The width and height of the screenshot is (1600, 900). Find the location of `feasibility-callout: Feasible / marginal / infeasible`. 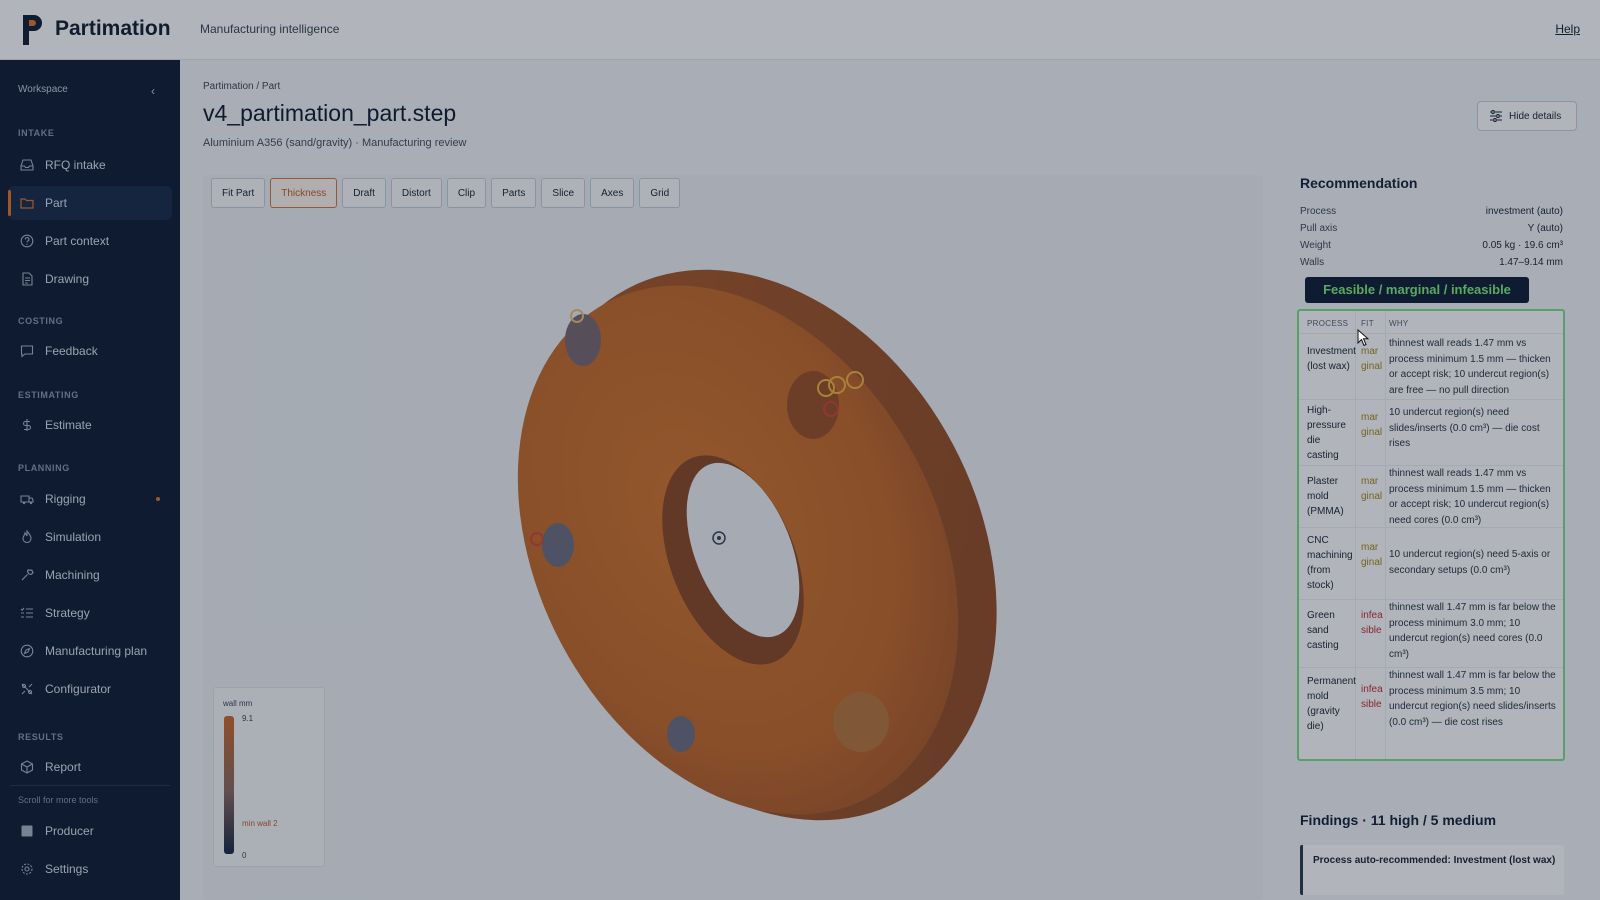

feasibility-callout: Feasible / marginal / infeasible is located at coordinates (1417, 290).